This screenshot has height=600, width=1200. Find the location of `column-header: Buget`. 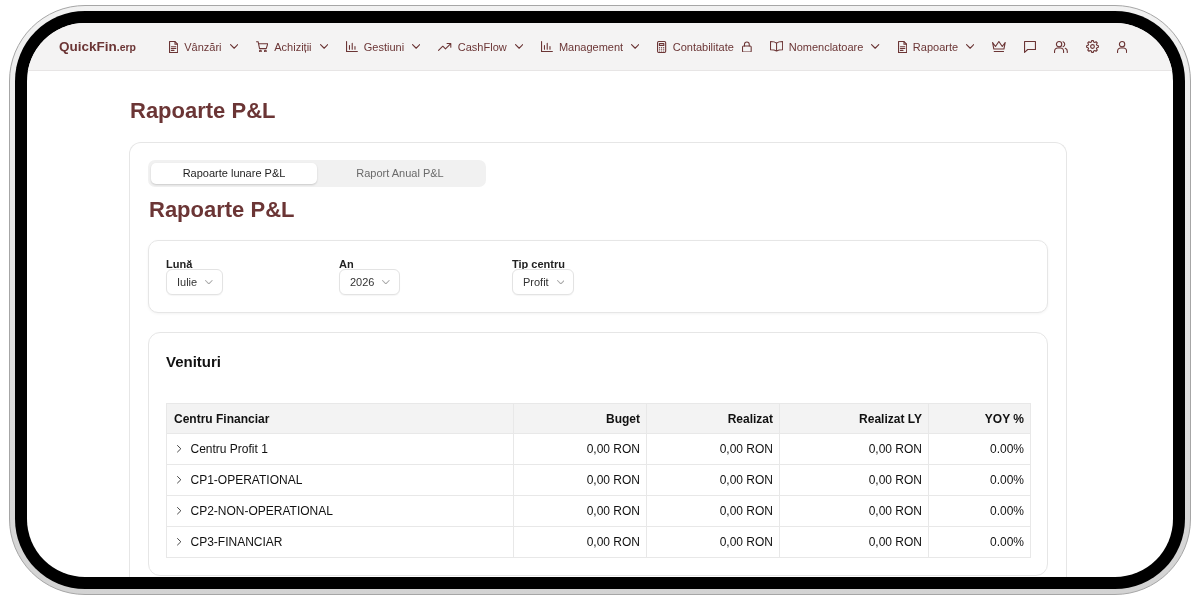

column-header: Buget is located at coordinates (580, 418).